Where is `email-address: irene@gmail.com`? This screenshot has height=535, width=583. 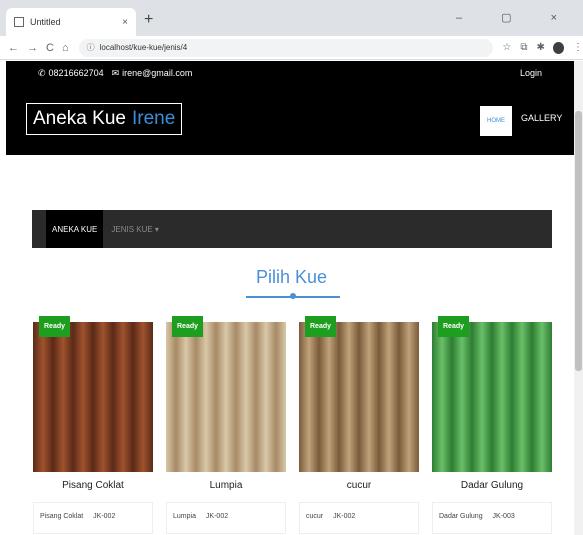 email-address: irene@gmail.com is located at coordinates (157, 73).